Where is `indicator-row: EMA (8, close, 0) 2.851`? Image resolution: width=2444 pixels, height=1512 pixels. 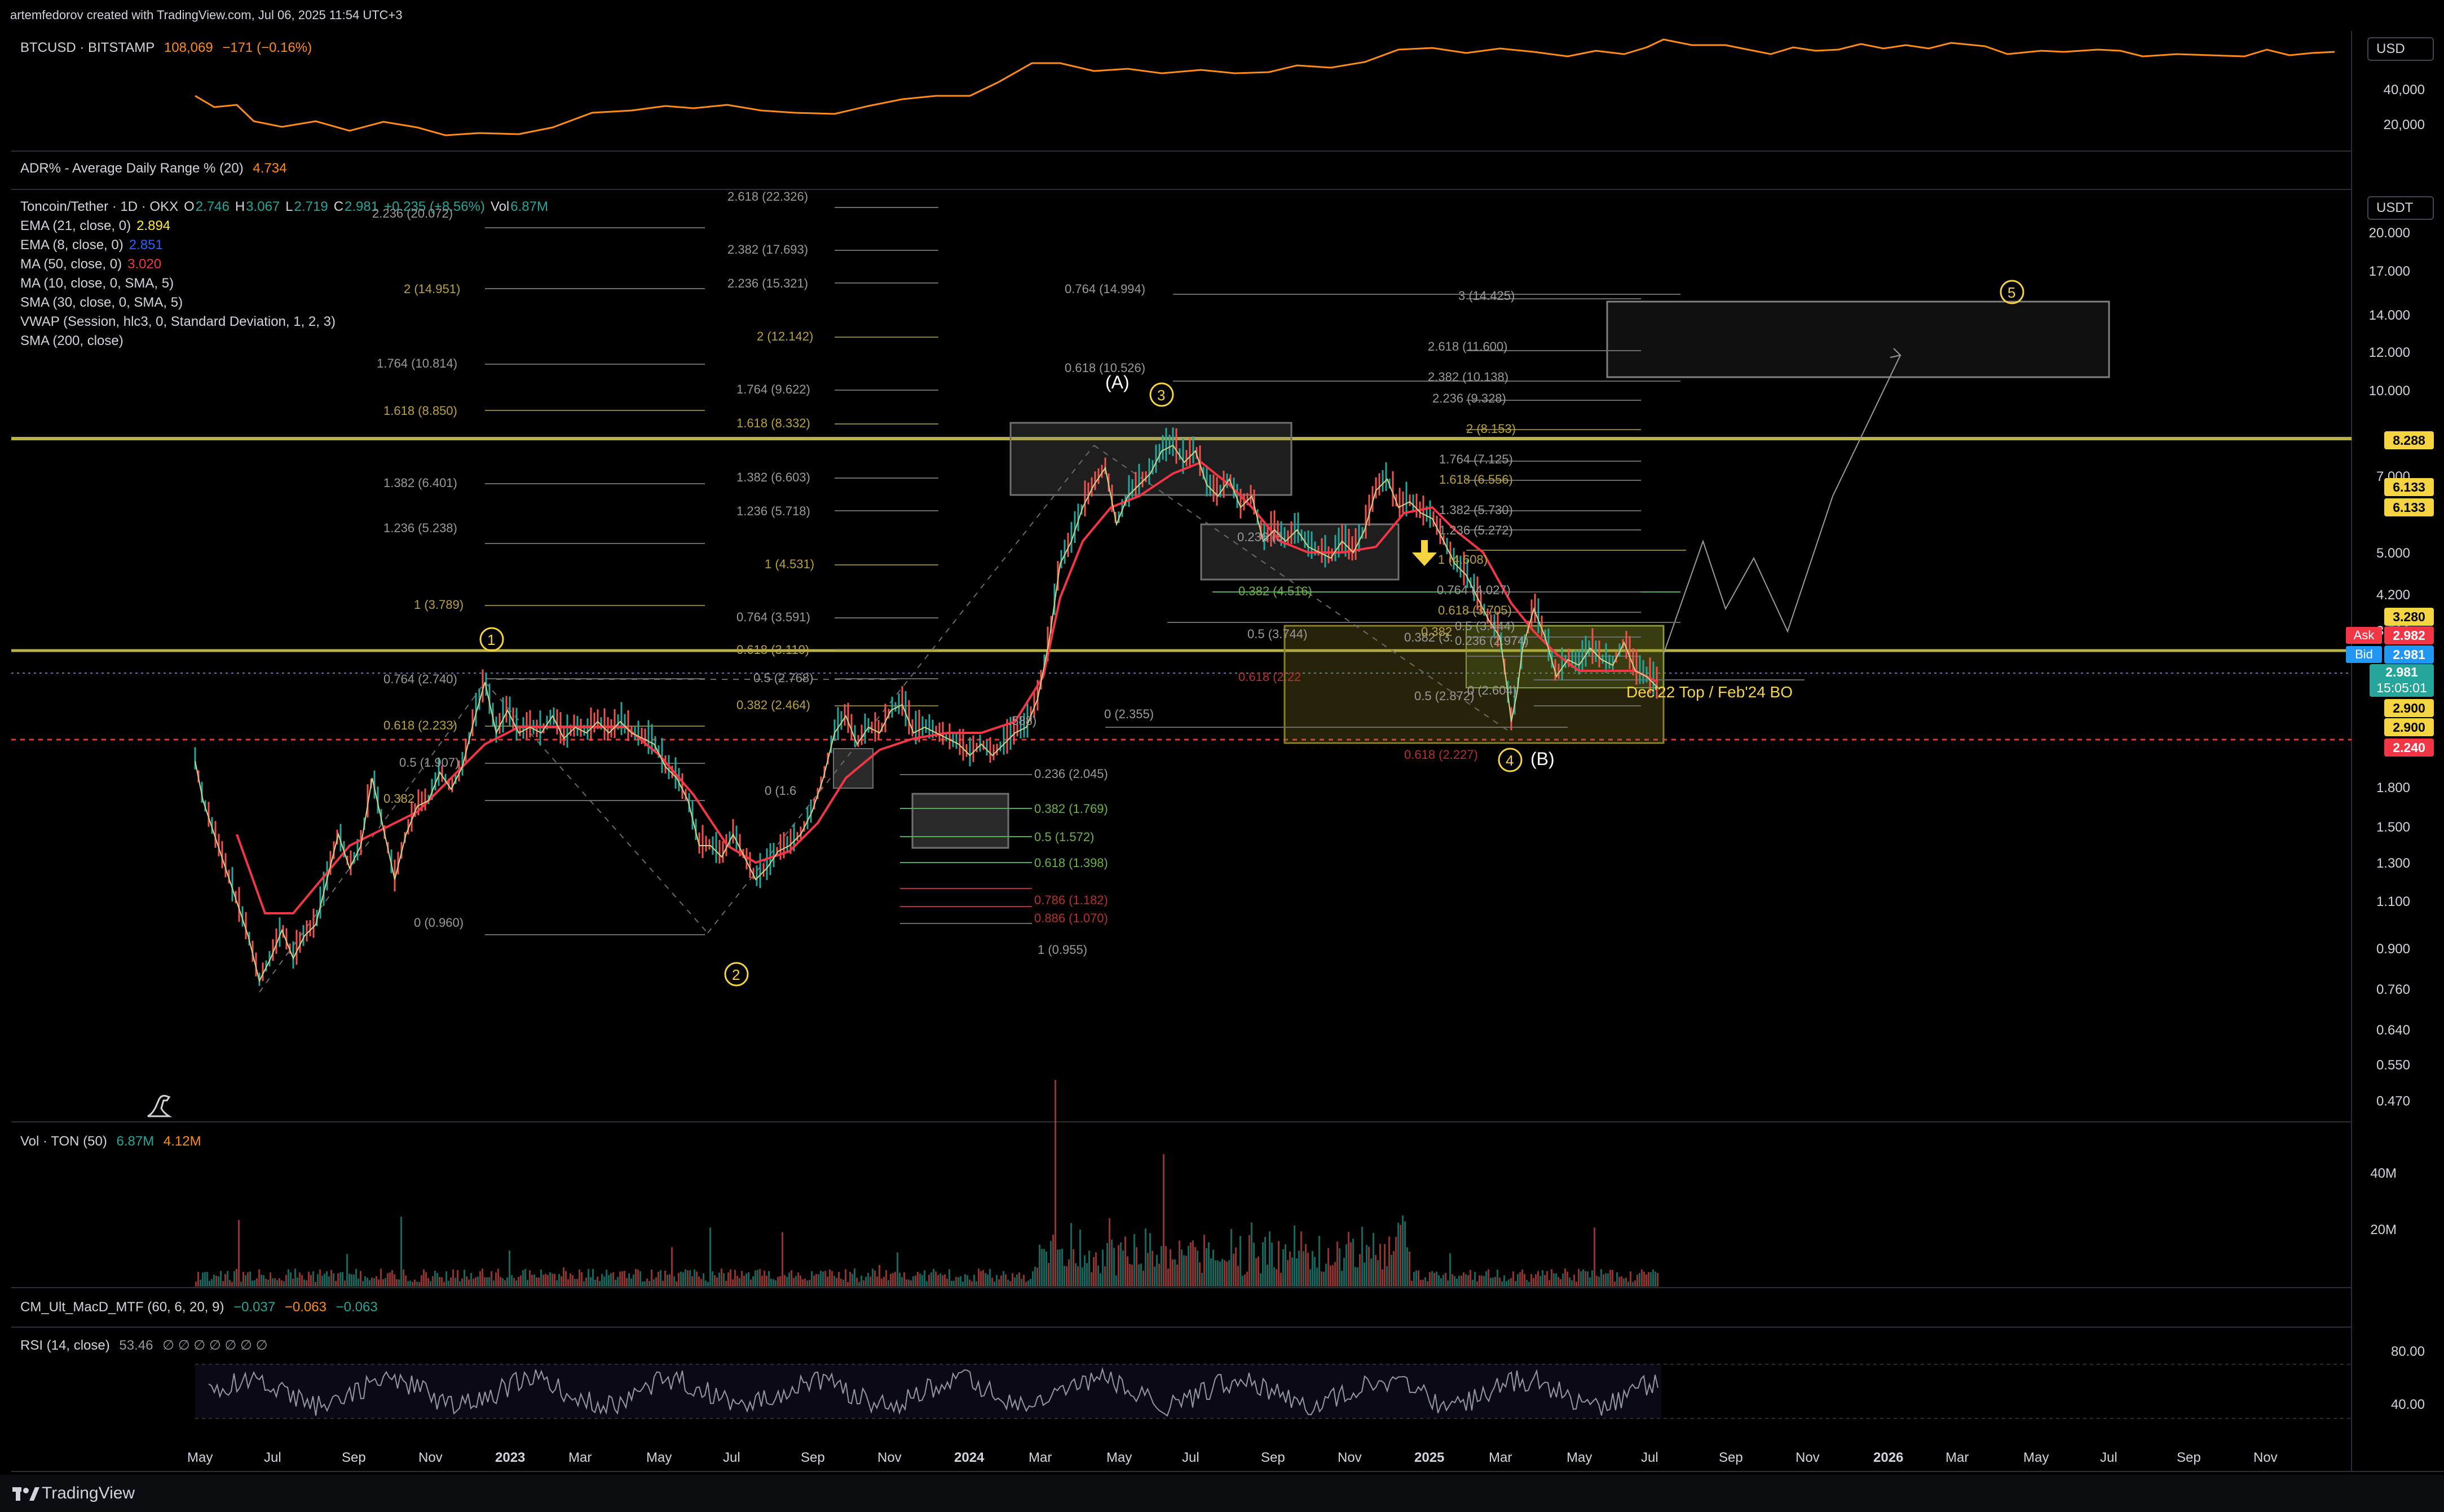
indicator-row: EMA (8, close, 0) 2.851 is located at coordinates (178, 245).